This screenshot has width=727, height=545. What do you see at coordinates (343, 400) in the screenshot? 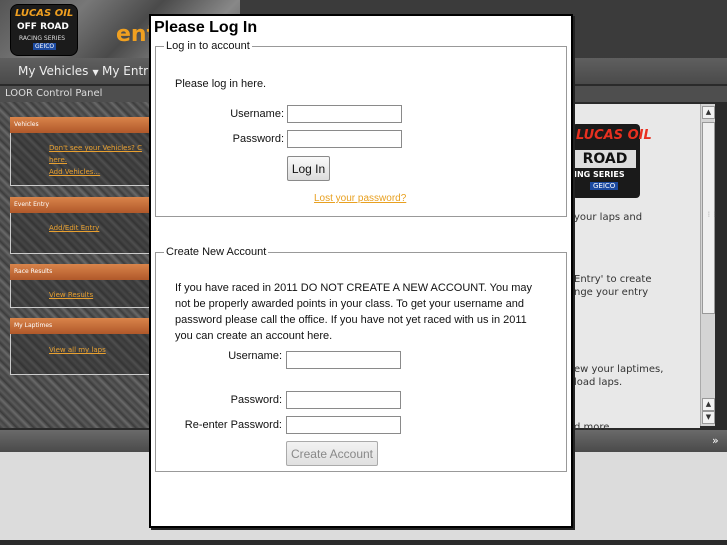
I see `create-password-input` at bounding box center [343, 400].